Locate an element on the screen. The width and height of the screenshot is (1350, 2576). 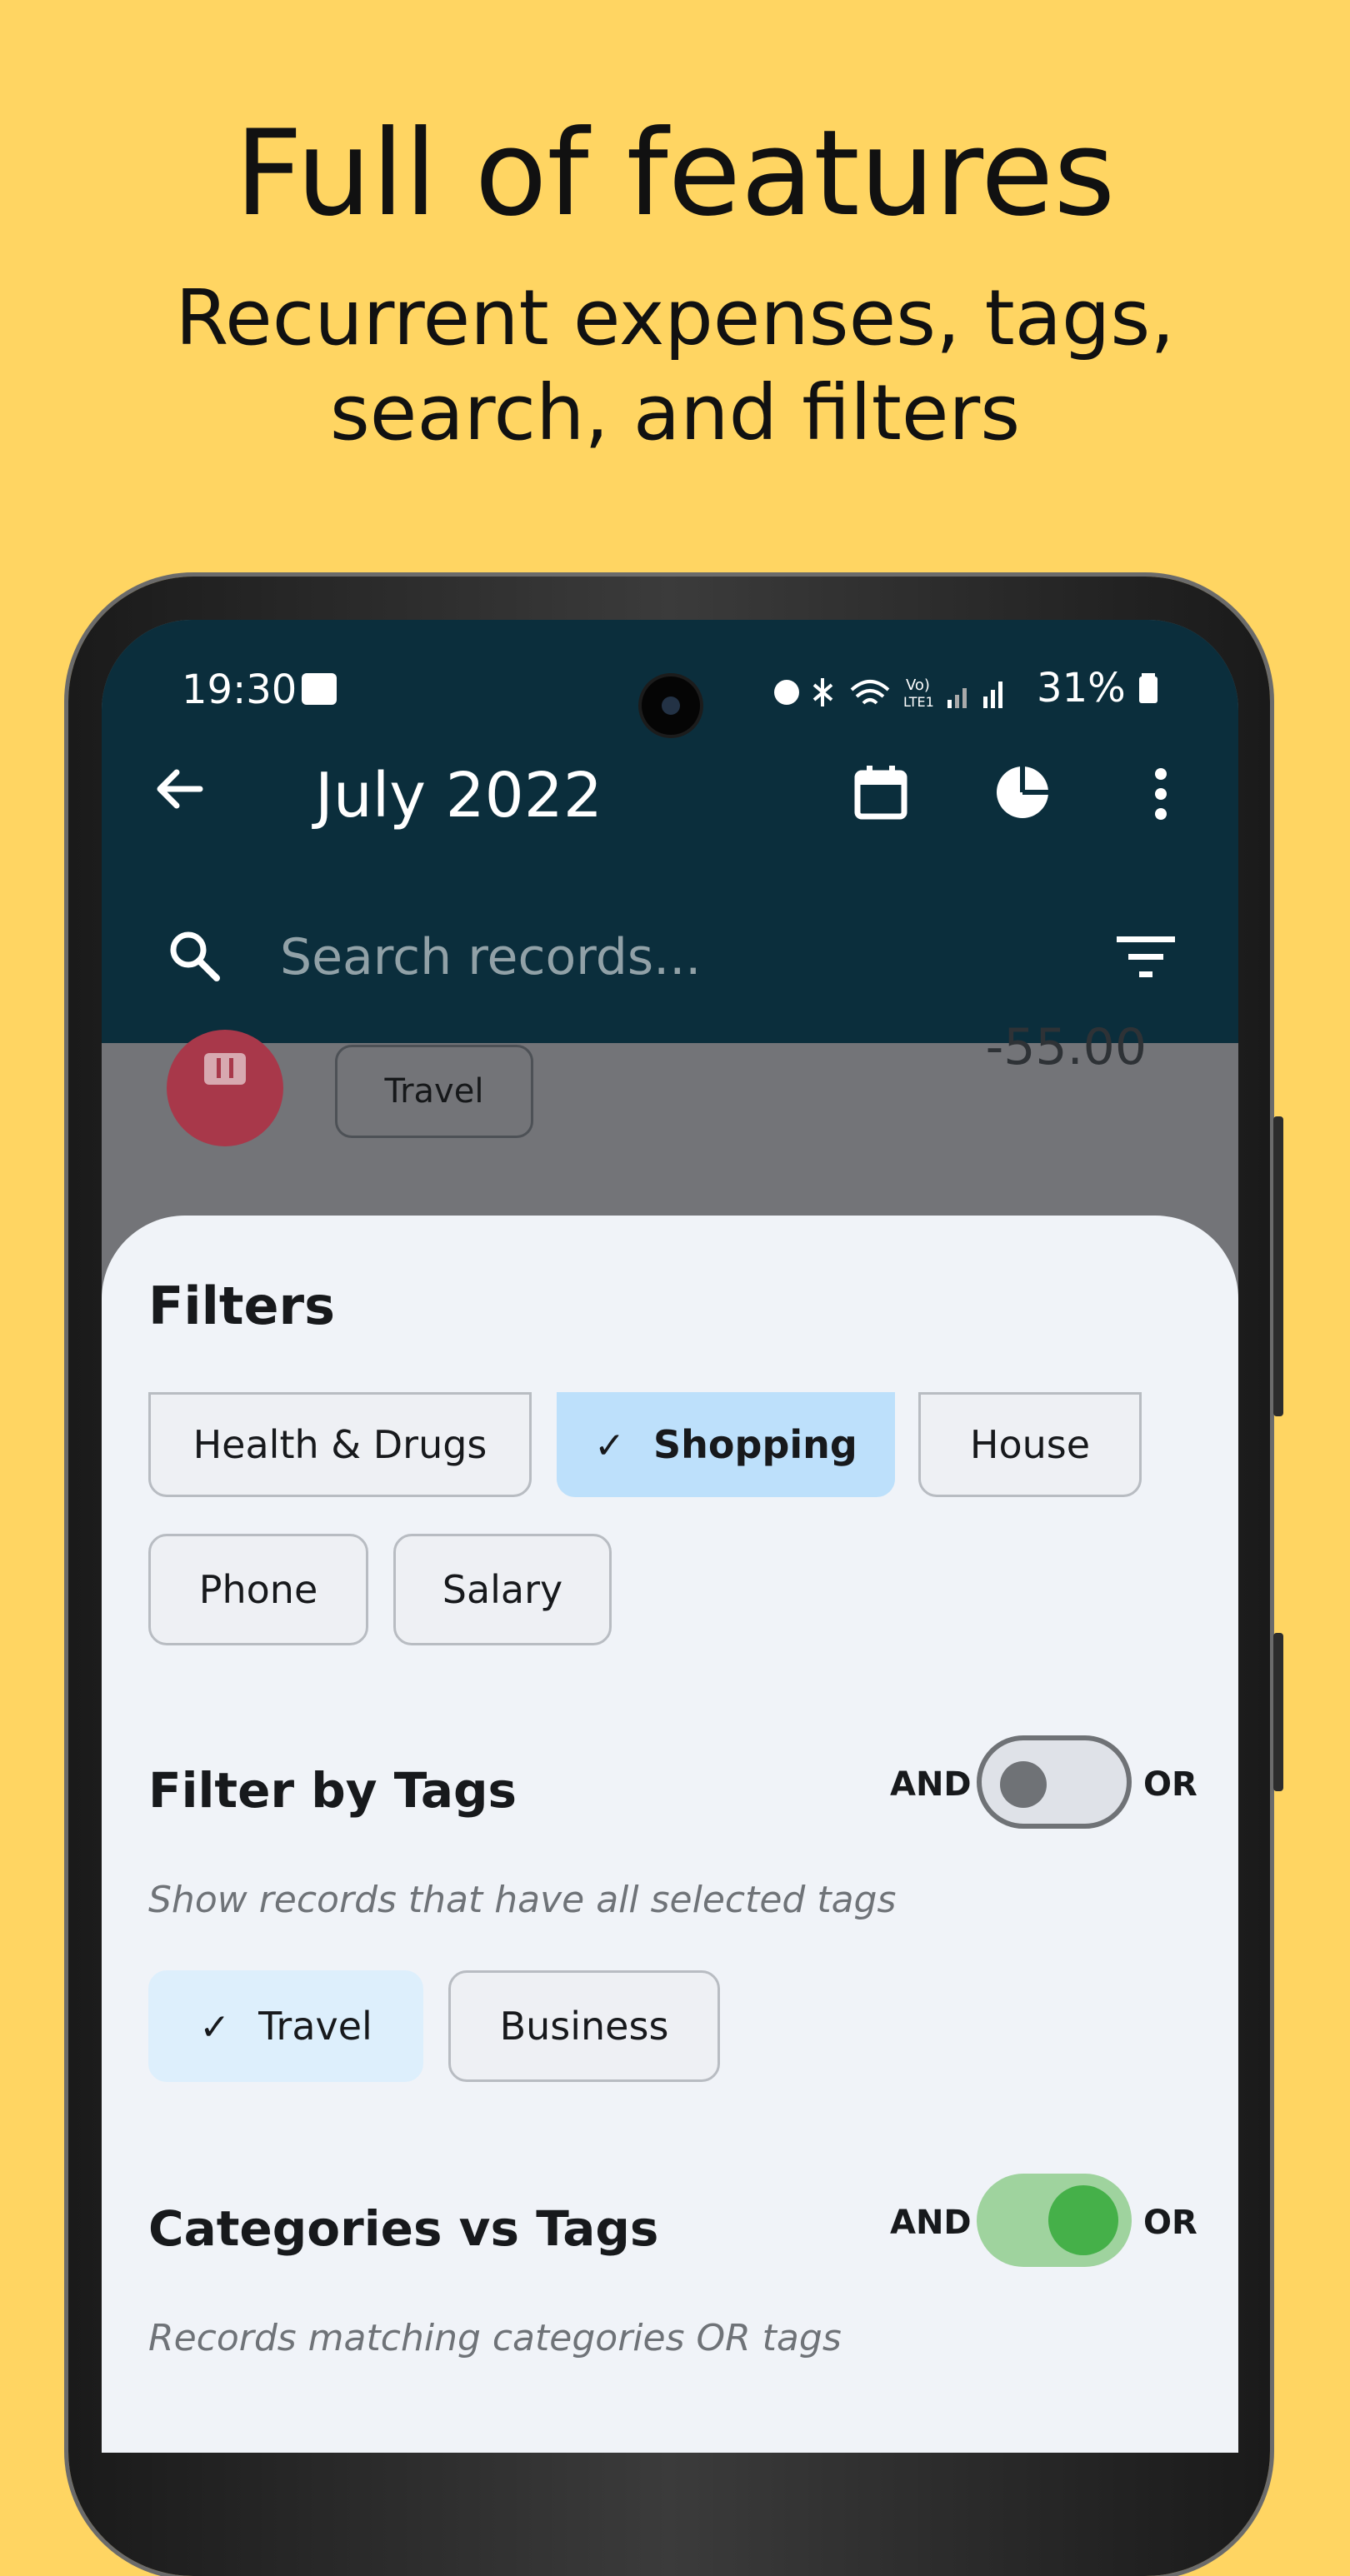
filter-by-tags-title: Filter by Tags is located at coordinates (333, 1790).